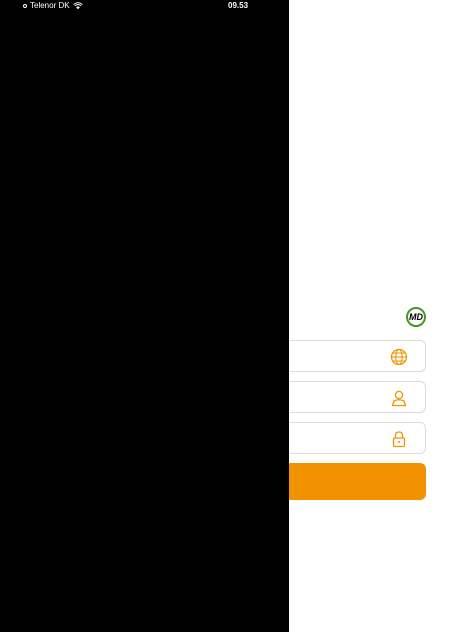 The height and width of the screenshot is (632, 474). Describe the element at coordinates (399, 398) in the screenshot. I see `user-icon` at that location.